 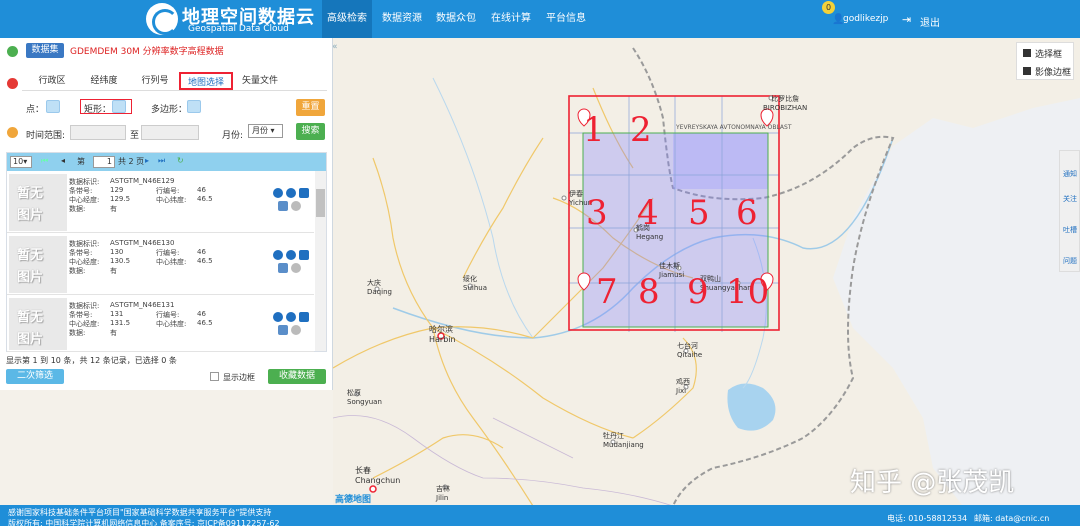 What do you see at coordinates (906, 19) in the screenshot?
I see `logout-icon: ⇥` at bounding box center [906, 19].